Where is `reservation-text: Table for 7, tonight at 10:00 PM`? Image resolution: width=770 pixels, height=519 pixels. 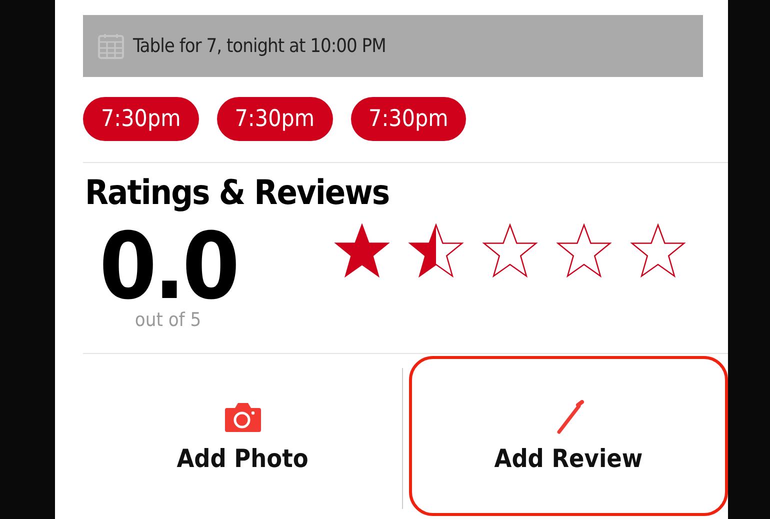
reservation-text: Table for 7, tonight at 10:00 PM is located at coordinates (259, 46).